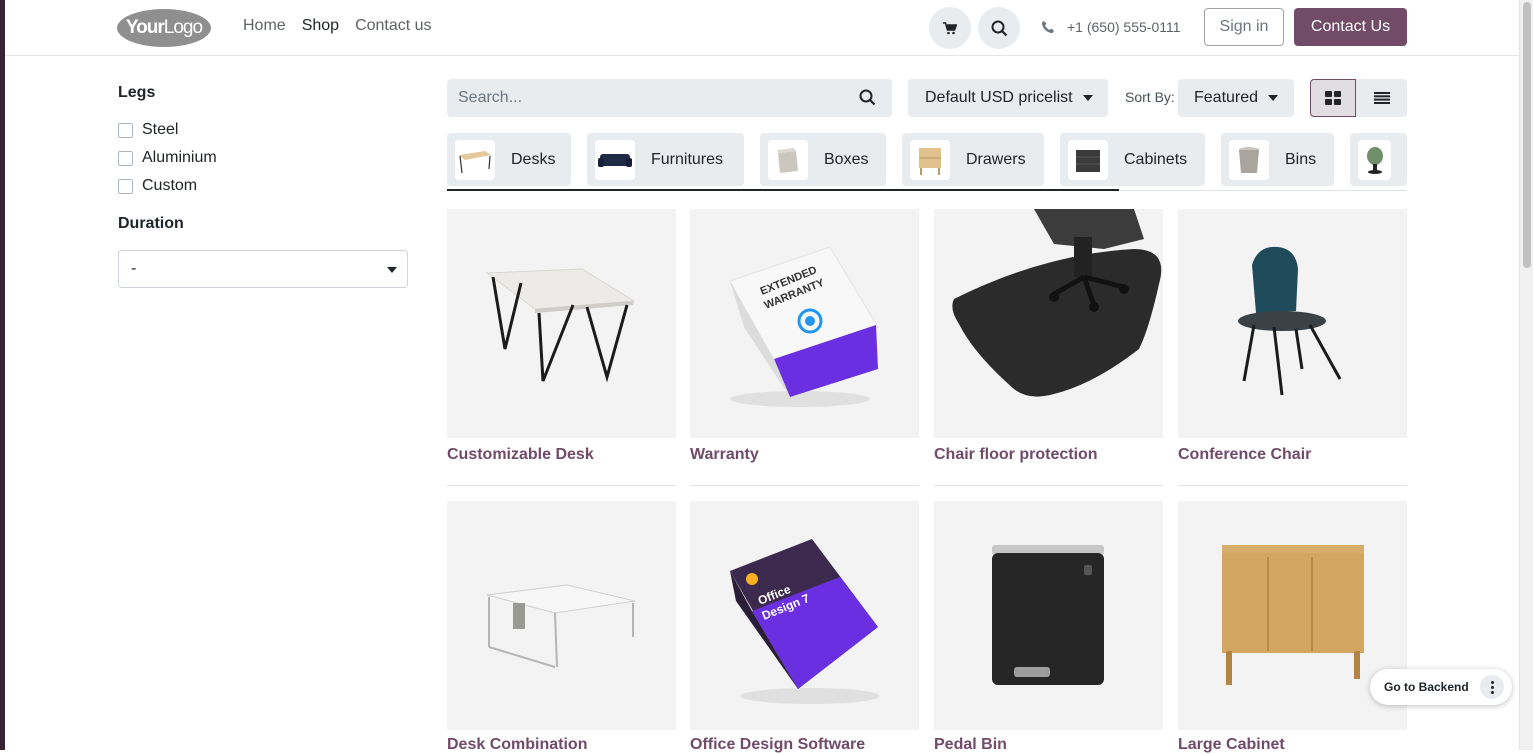 The image size is (1533, 754). I want to click on list-view-button, so click(1381, 98).